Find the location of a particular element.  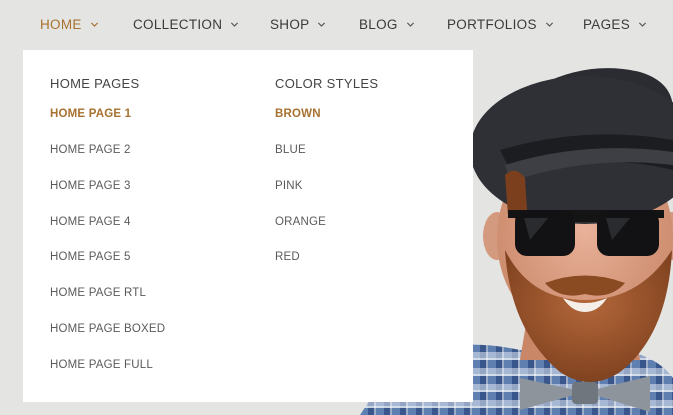

menu-link-orange: ORANGE is located at coordinates (300, 222).